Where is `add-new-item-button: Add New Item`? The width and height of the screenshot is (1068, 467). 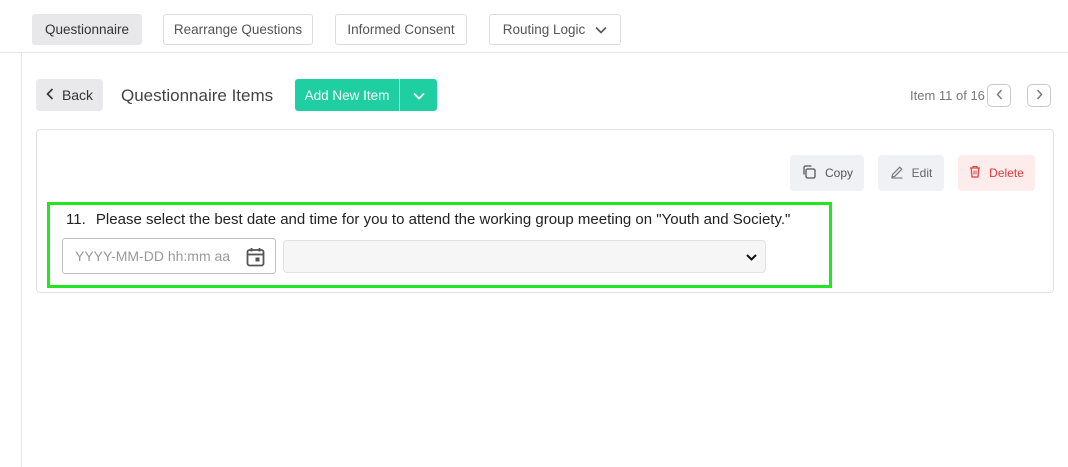
add-new-item-button: Add New Item is located at coordinates (347, 95).